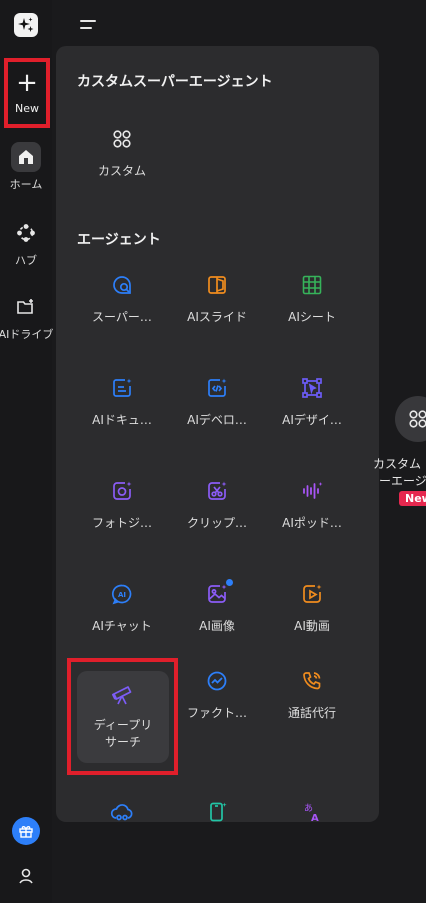 The width and height of the screenshot is (426, 903). I want to click on agent-tile-phone-sparkle, so click(217, 797).